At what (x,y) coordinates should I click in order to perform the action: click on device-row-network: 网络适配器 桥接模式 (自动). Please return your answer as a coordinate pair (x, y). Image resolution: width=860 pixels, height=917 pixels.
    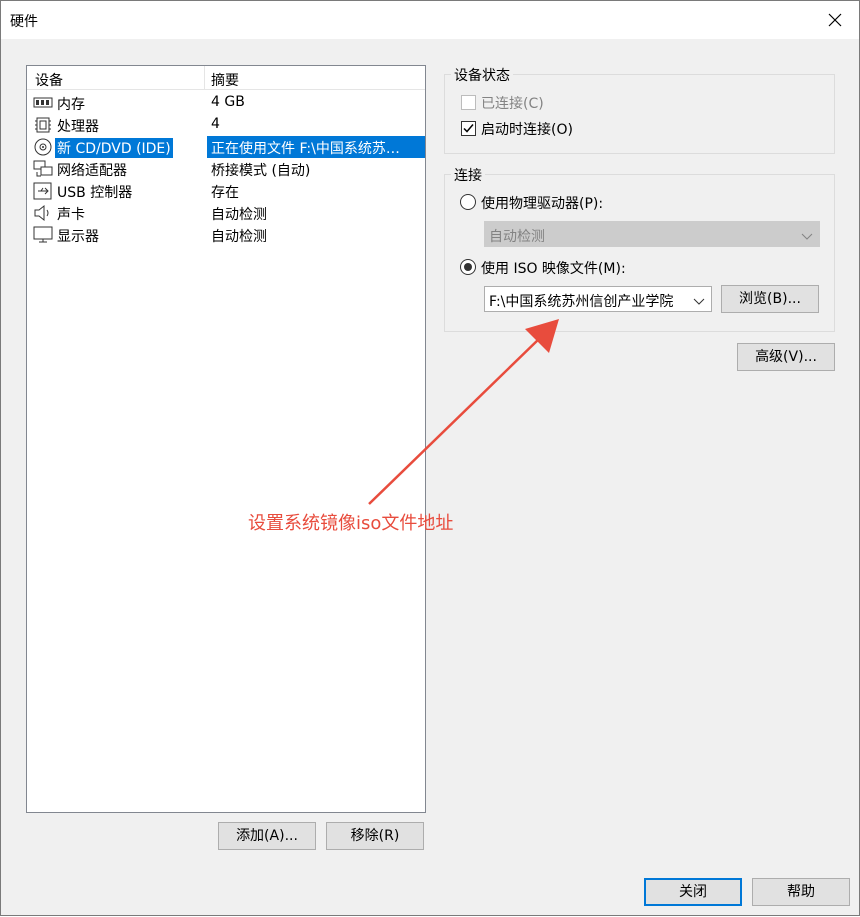
    Looking at the image, I should click on (228, 169).